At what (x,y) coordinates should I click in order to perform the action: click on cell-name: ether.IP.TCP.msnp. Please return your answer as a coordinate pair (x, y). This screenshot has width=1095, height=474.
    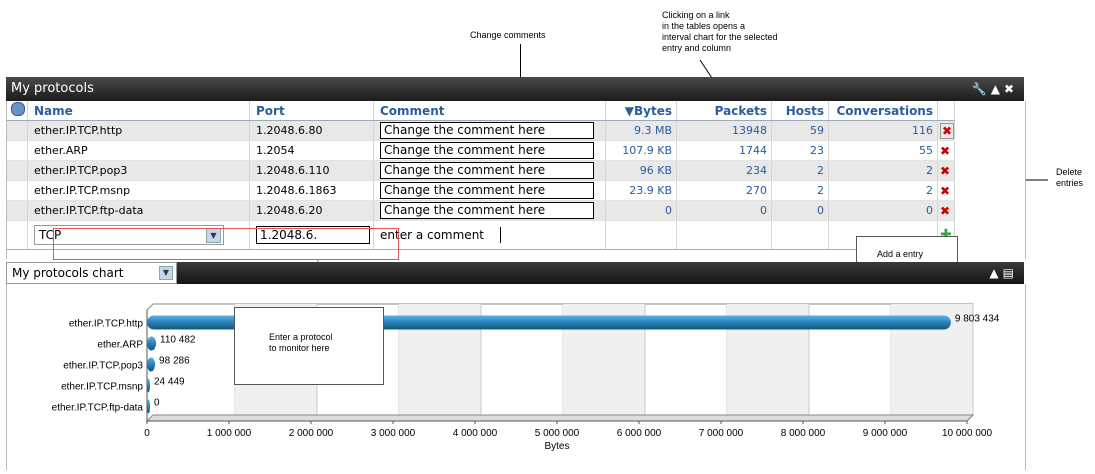
    Looking at the image, I should click on (138, 190).